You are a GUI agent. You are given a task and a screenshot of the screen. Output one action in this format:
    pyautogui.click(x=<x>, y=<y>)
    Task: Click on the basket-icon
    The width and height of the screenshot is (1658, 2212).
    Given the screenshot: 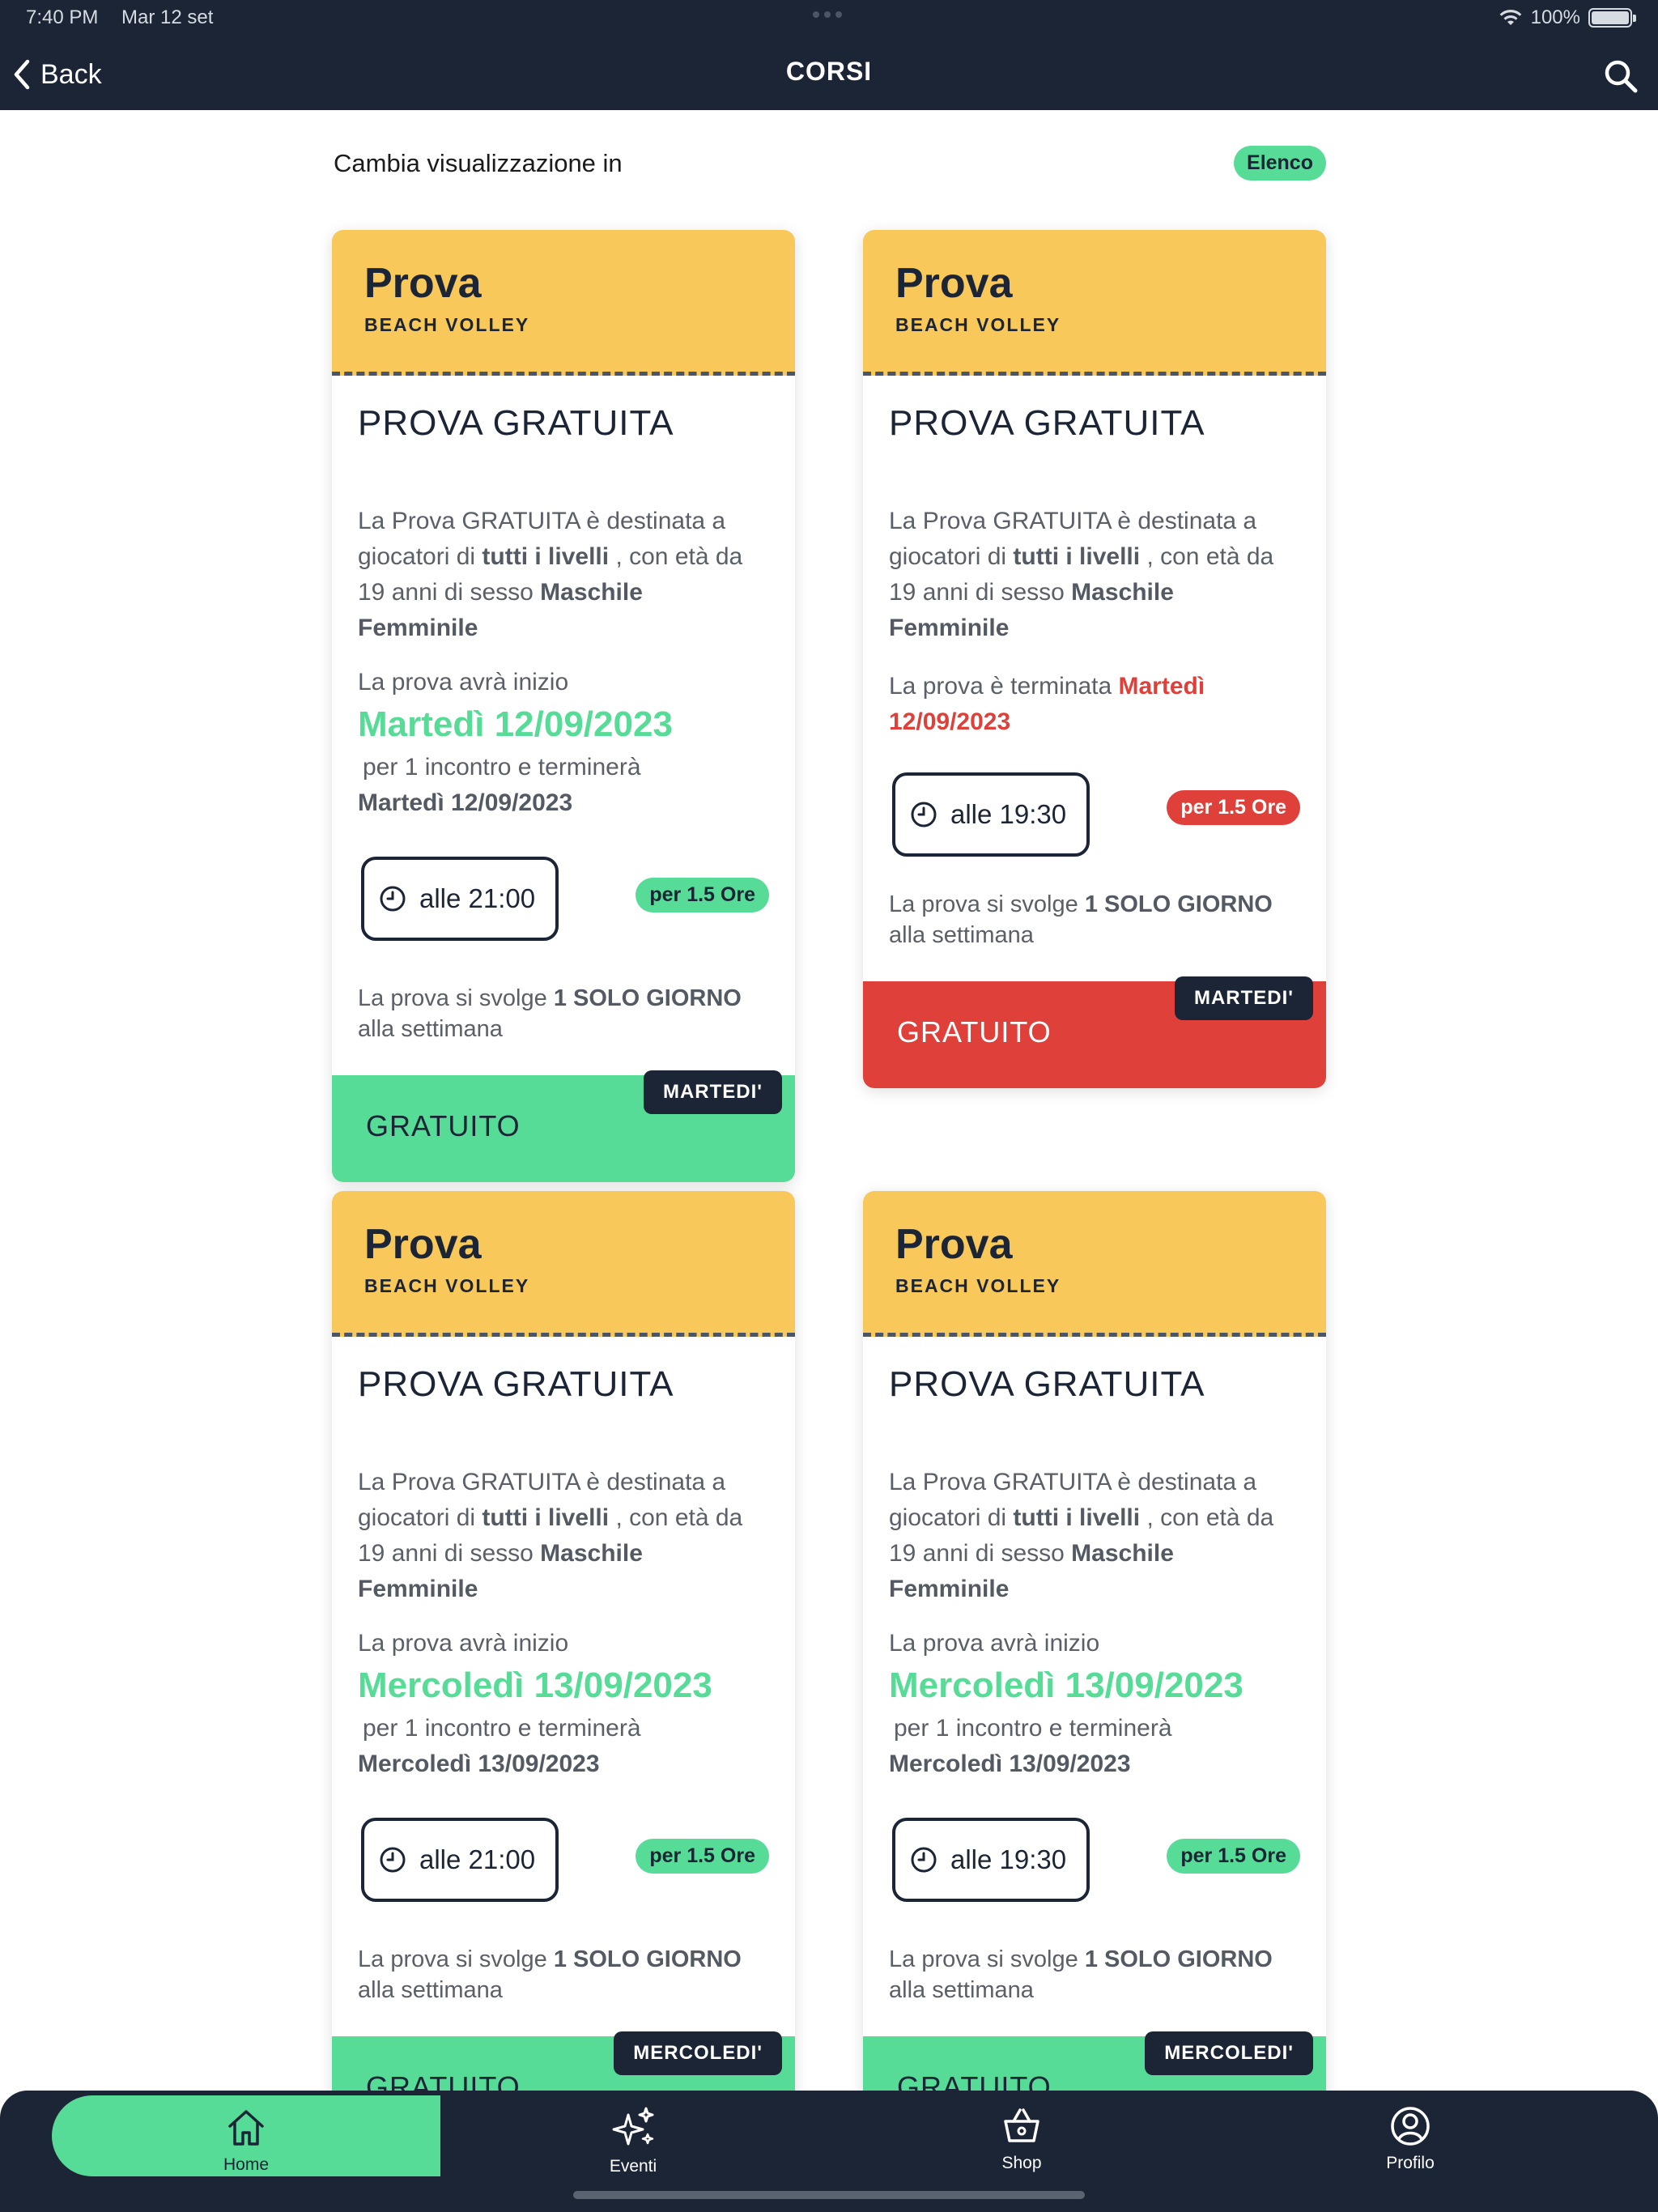 What is the action you would take?
    pyautogui.click(x=1021, y=2125)
    